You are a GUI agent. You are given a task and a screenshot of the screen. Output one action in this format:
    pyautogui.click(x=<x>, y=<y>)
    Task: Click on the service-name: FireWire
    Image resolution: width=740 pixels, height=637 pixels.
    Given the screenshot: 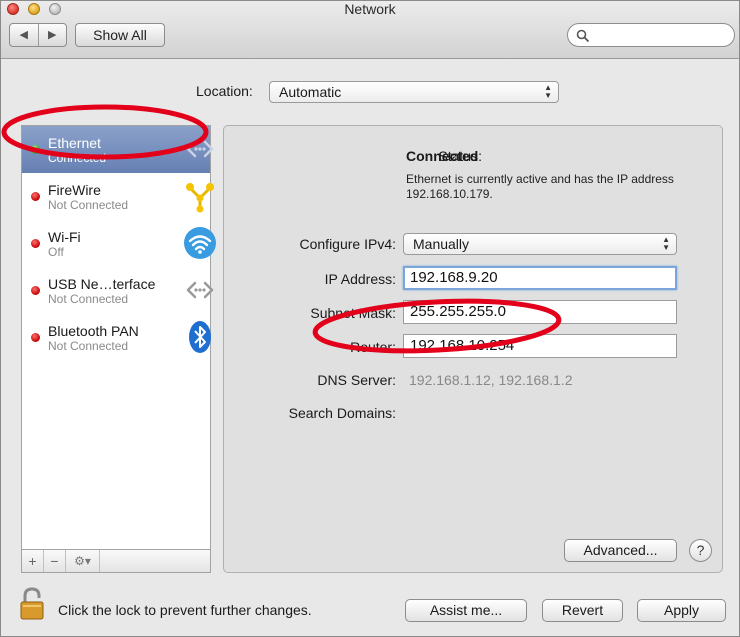 What is the action you would take?
    pyautogui.click(x=74, y=190)
    